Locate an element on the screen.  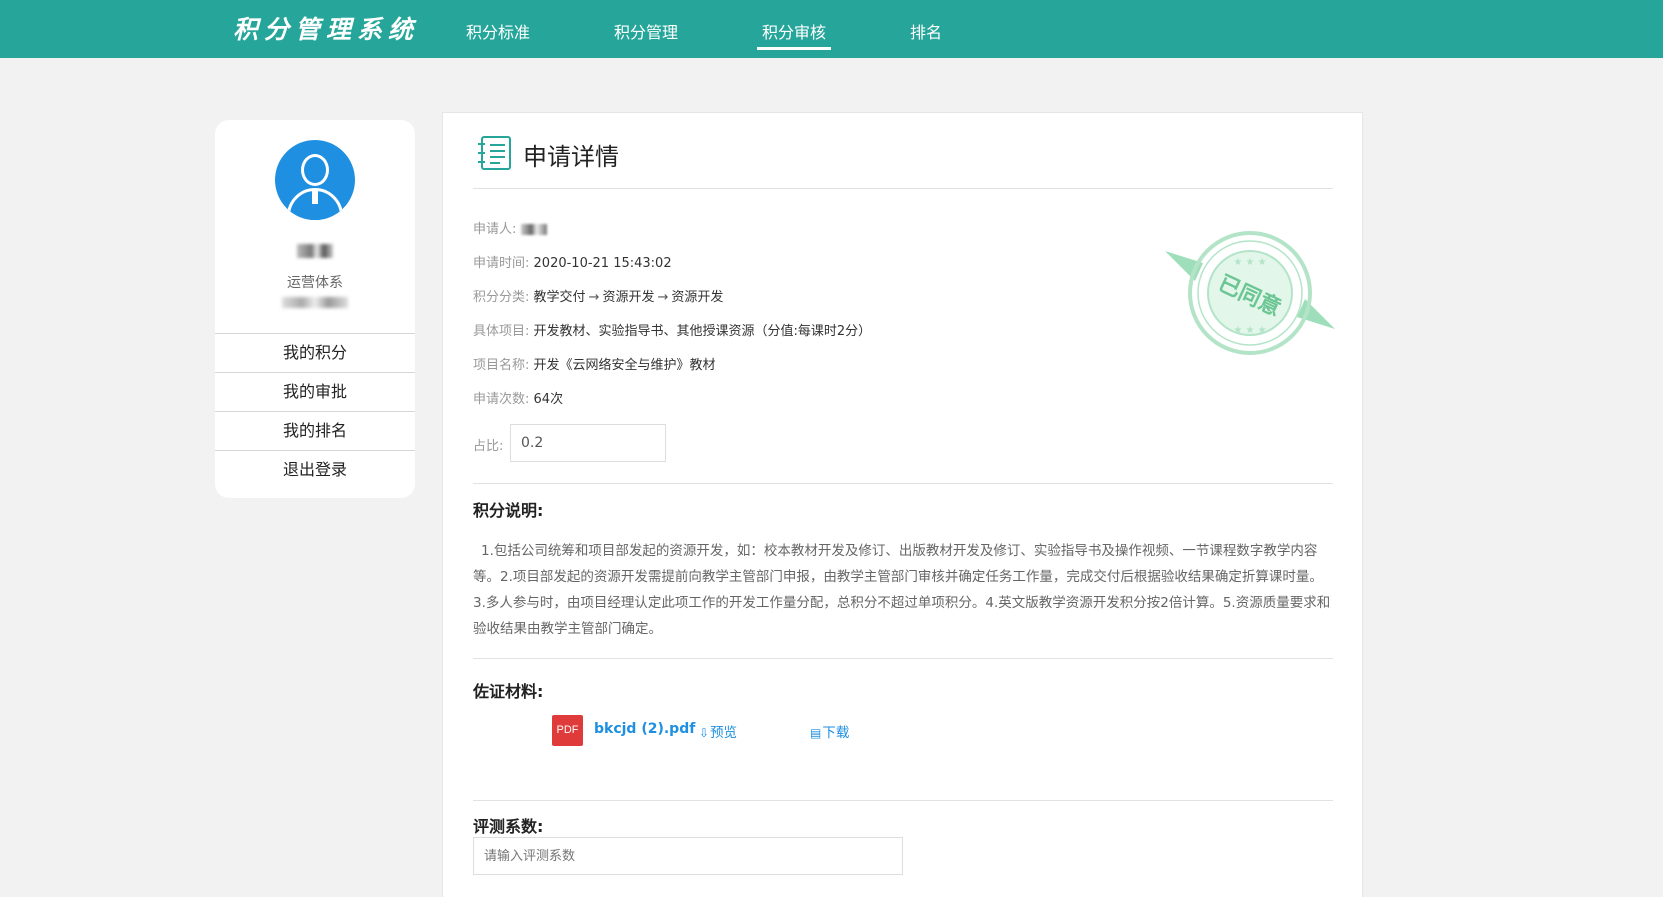
field-ratio-label: 占比: is located at coordinates (488, 444).